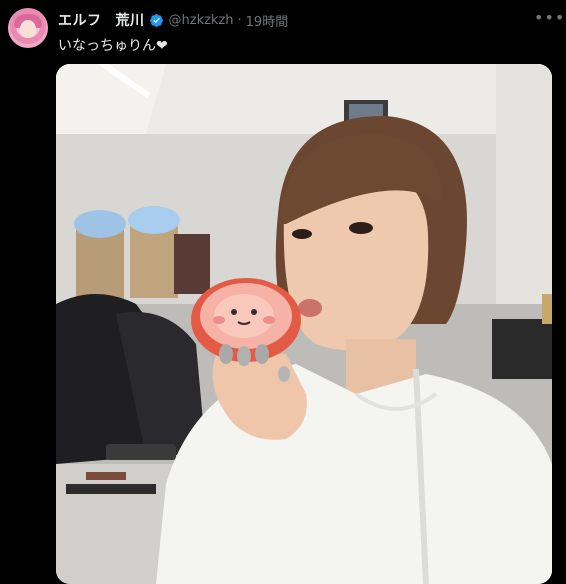 This screenshot has height=584, width=566. I want to click on display-name-part2: 荒川, so click(130, 21).